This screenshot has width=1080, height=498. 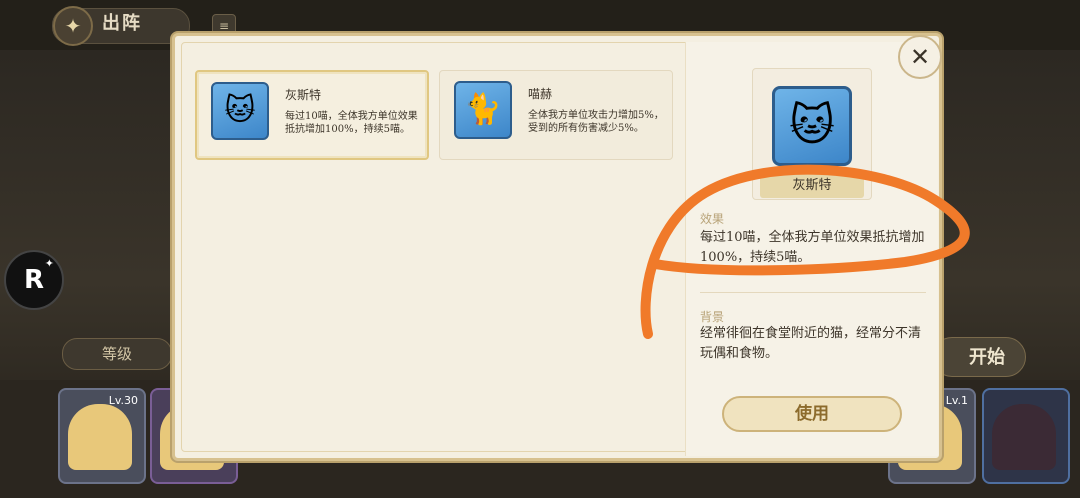 I want to click on item-card-selected: 🐱 灰斯特 每过10喵，全体我方单位效果抵抗增加100%，持续5喵。, so click(x=312, y=115).